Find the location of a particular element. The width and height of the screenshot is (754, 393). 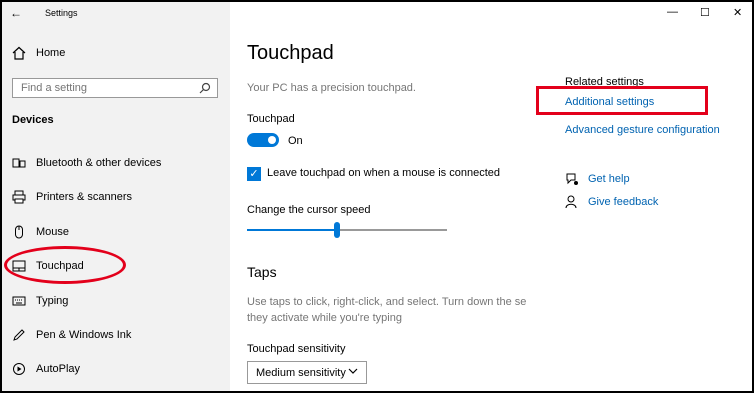

advanced-gesture-link: Advanced gesture configuration is located at coordinates (642, 130).